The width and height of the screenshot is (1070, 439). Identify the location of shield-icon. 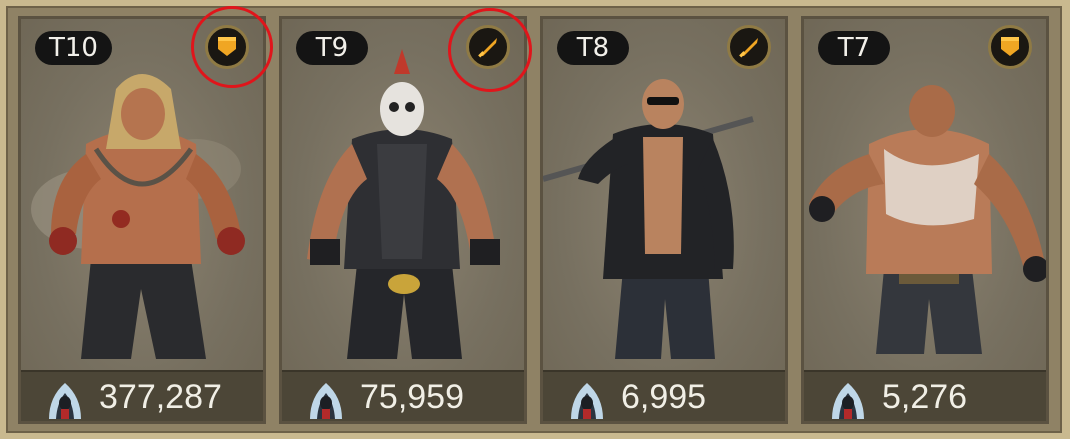
(1010, 47).